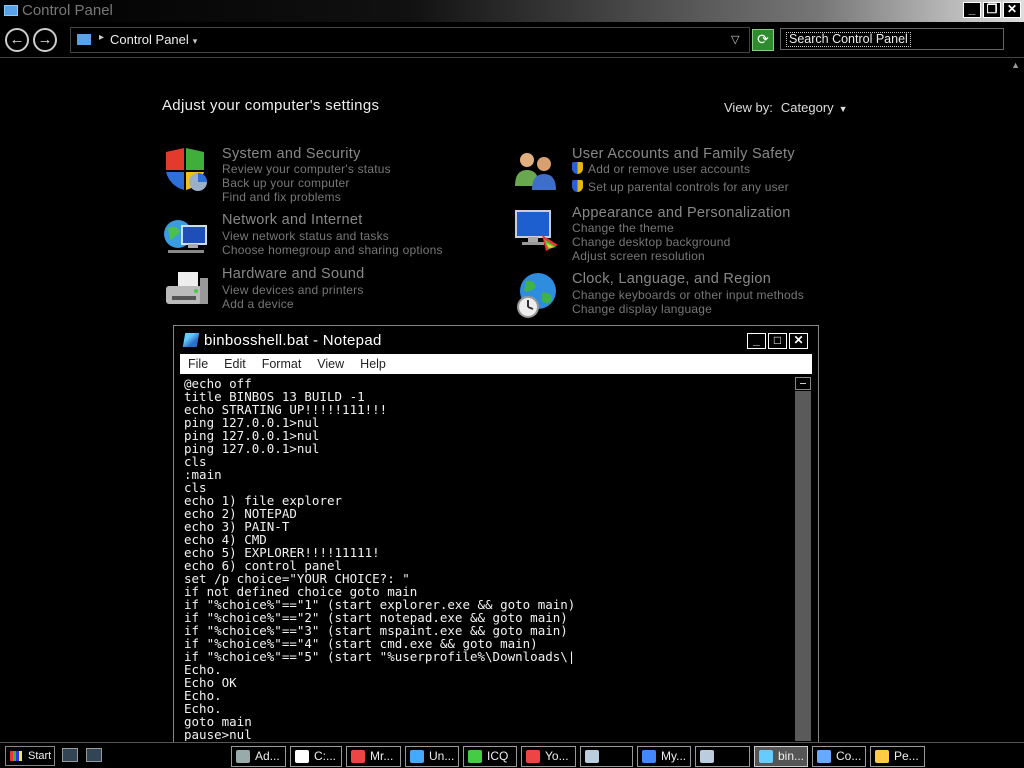  I want to click on notepad-window-controls: _ □ ✕, so click(777, 341).